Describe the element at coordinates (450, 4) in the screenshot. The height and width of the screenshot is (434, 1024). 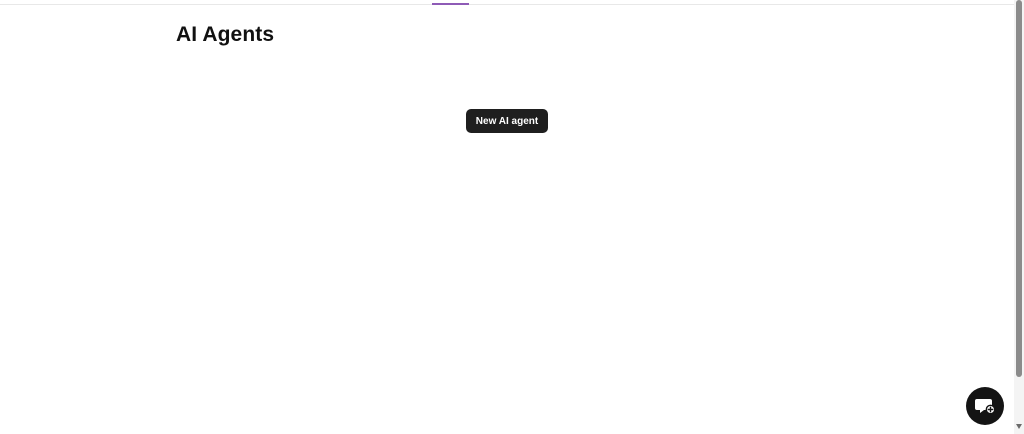
I see `active-tab-indicator` at that location.